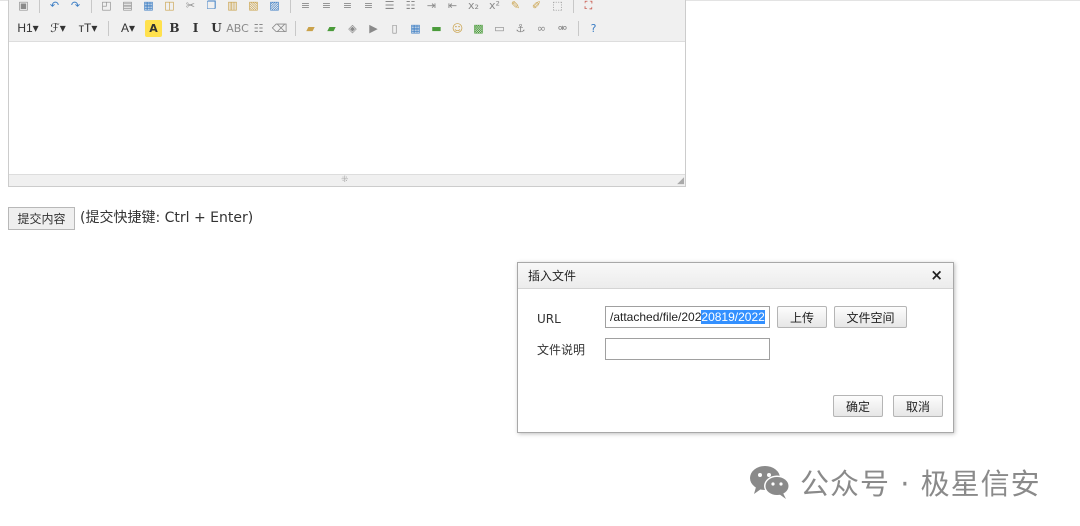 The width and height of the screenshot is (1080, 526). Describe the element at coordinates (770, 482) in the screenshot. I see `wechat-icon` at that location.